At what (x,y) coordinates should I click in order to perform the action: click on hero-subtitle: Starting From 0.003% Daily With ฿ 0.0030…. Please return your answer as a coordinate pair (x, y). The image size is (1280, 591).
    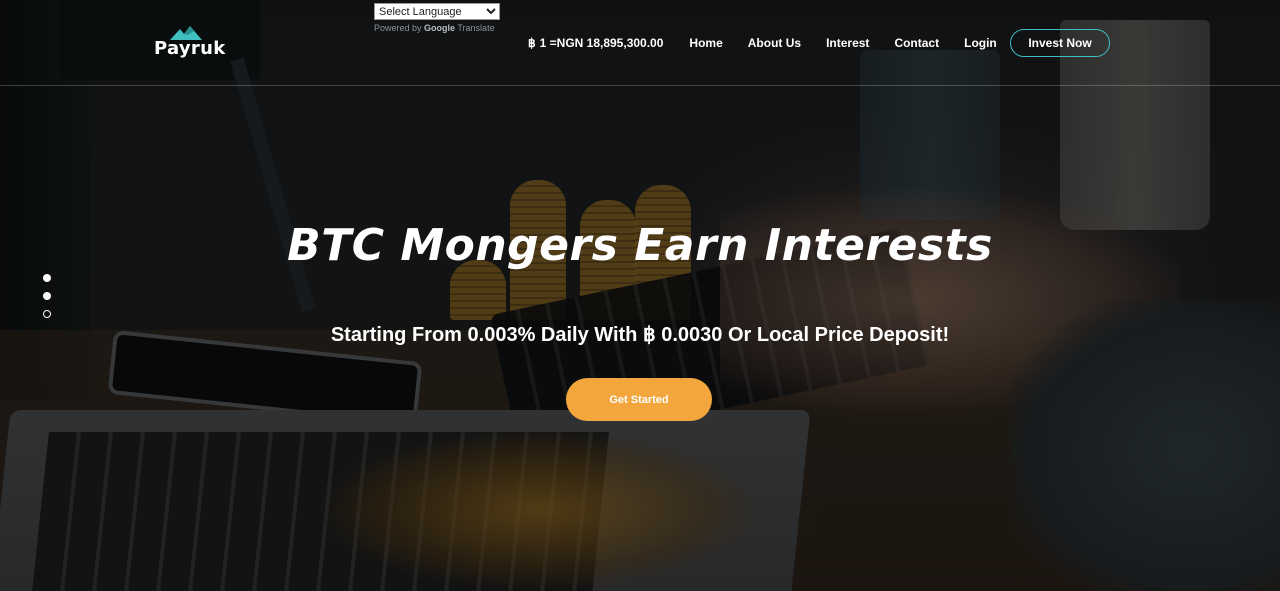
    Looking at the image, I should click on (640, 335).